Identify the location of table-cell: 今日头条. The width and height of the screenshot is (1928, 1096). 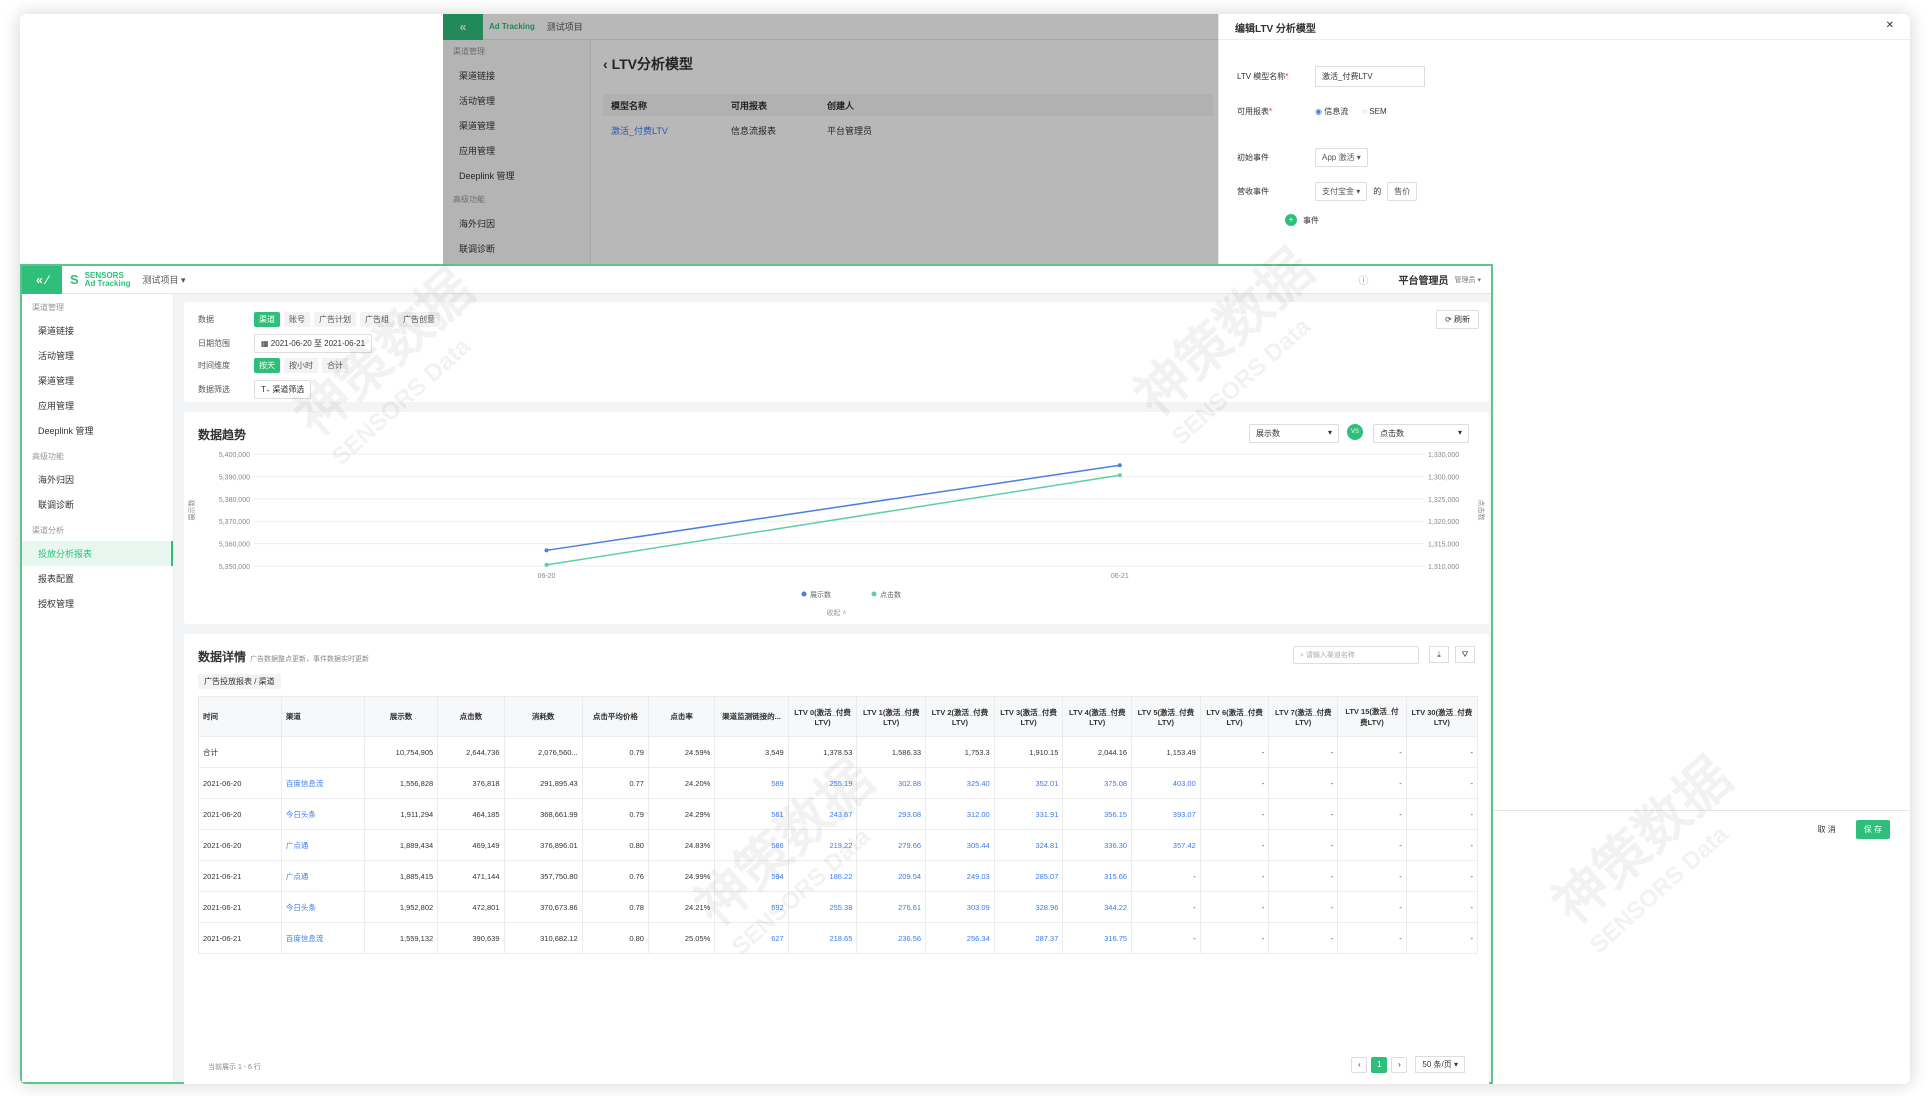
(322, 907).